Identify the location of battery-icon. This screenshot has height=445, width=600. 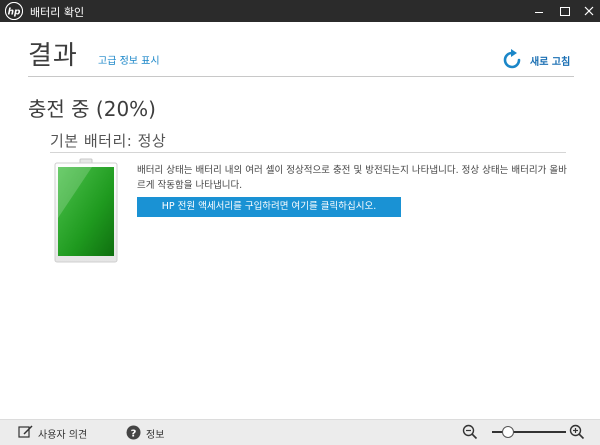
(86, 211).